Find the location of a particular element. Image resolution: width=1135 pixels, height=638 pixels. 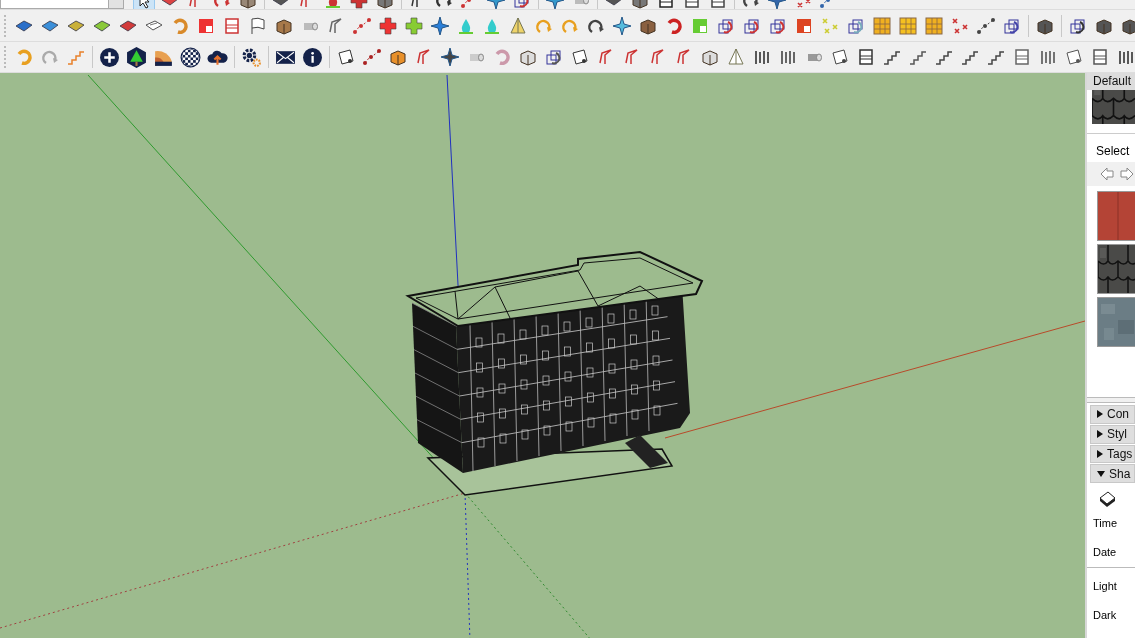

tray-section-header: Tags is located at coordinates (1112, 454).